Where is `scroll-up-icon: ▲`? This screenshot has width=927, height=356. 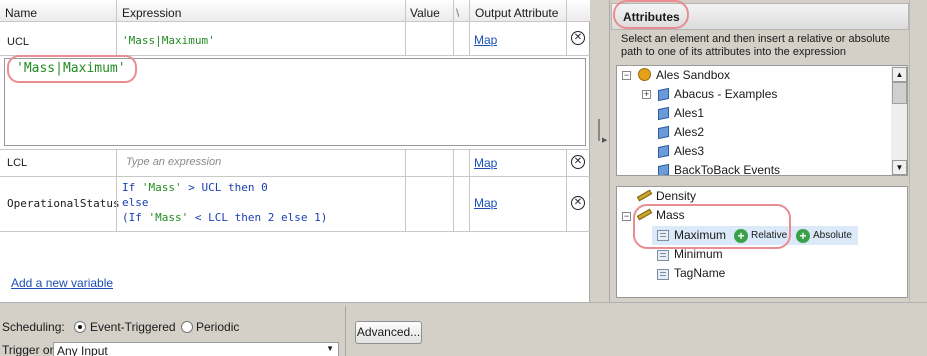
scroll-up-icon: ▲ is located at coordinates (899, 74).